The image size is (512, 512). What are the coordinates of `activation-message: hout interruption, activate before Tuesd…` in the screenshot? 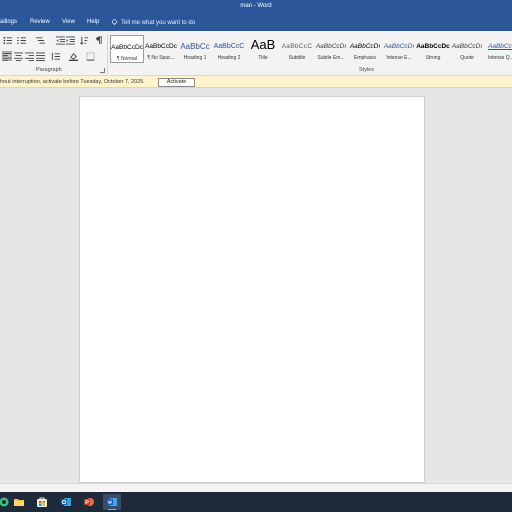 It's located at (72, 82).